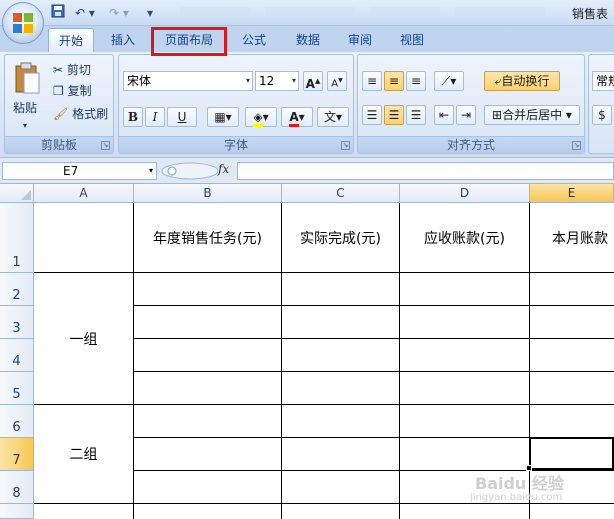  I want to click on column-header-c: C, so click(341, 193).